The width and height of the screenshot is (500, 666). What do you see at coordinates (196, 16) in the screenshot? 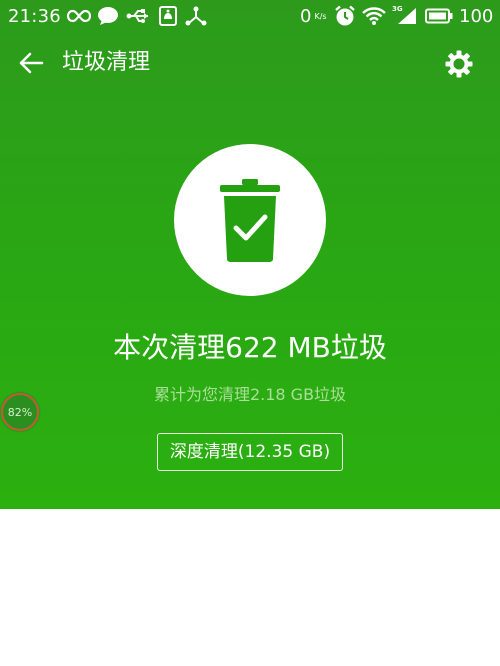
I see `share-node-icon` at bounding box center [196, 16].